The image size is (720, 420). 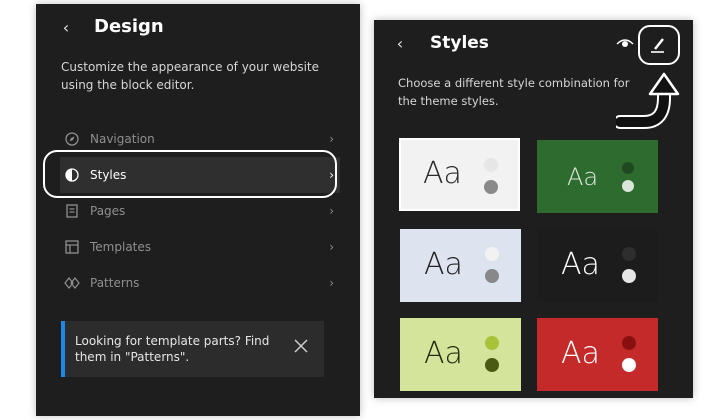 I want to click on layout-icon, so click(x=72, y=247).